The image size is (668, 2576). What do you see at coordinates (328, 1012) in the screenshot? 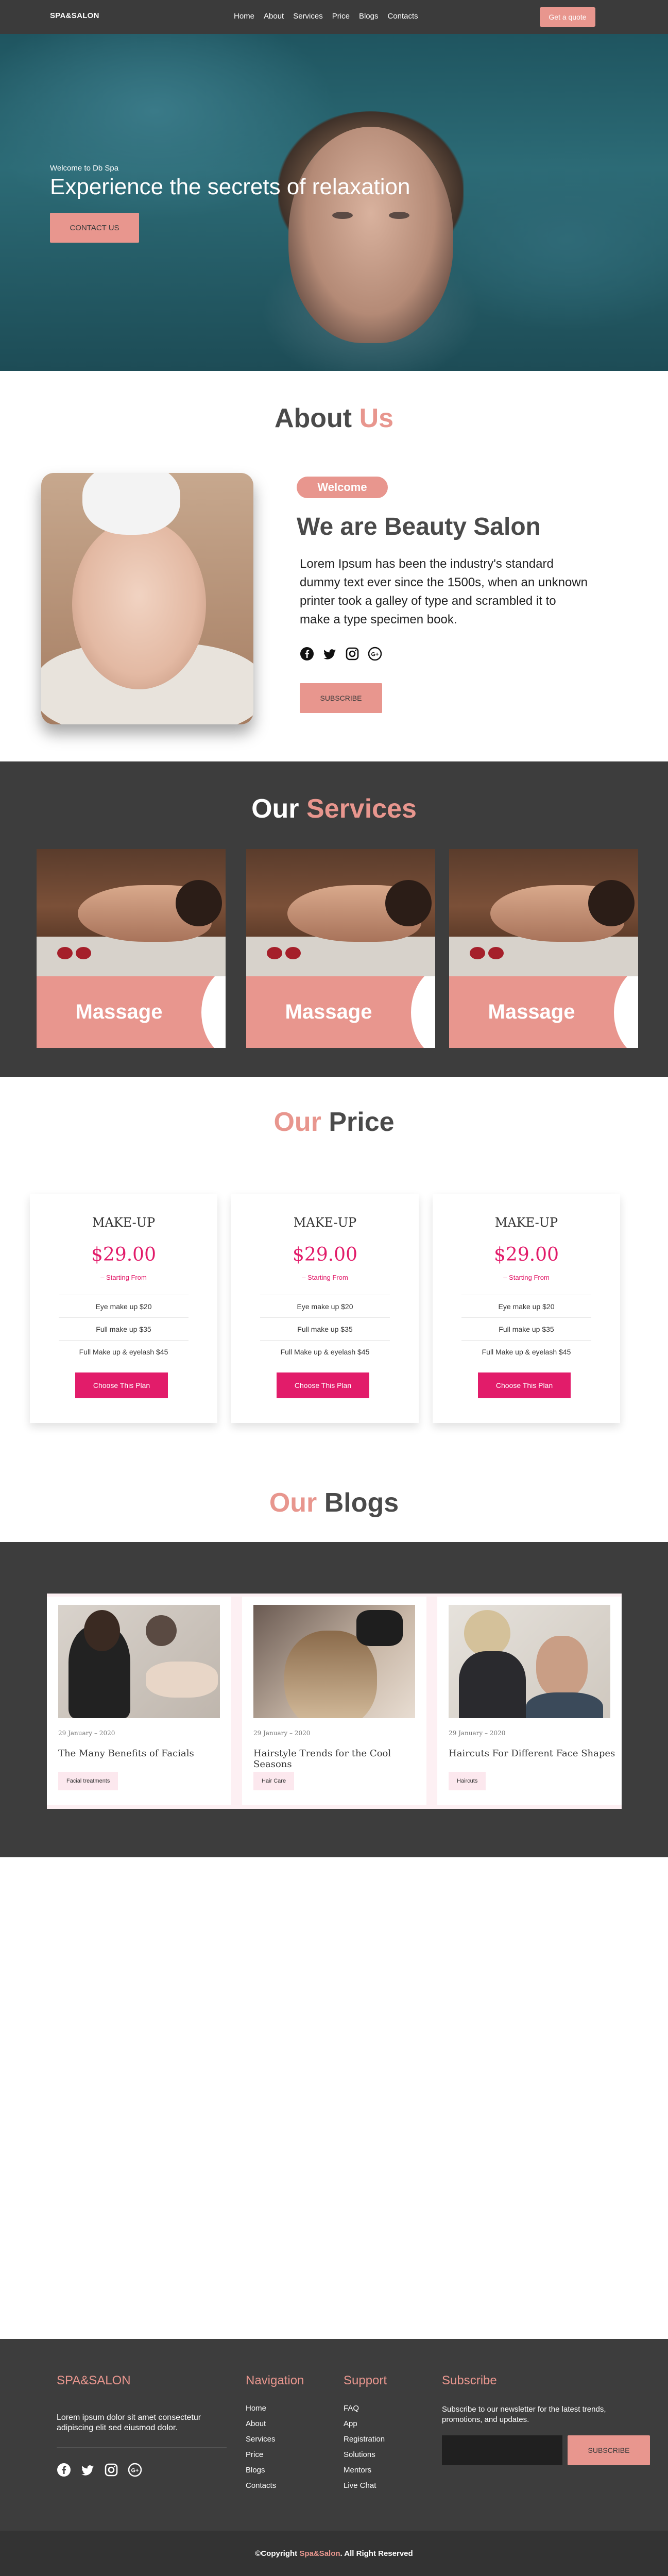
I see `service-label: Massage` at bounding box center [328, 1012].